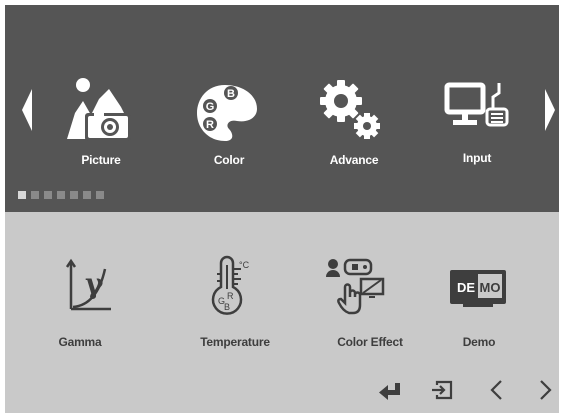 This screenshot has width=561, height=416. What do you see at coordinates (546, 390) in the screenshot?
I see `right-icon` at bounding box center [546, 390].